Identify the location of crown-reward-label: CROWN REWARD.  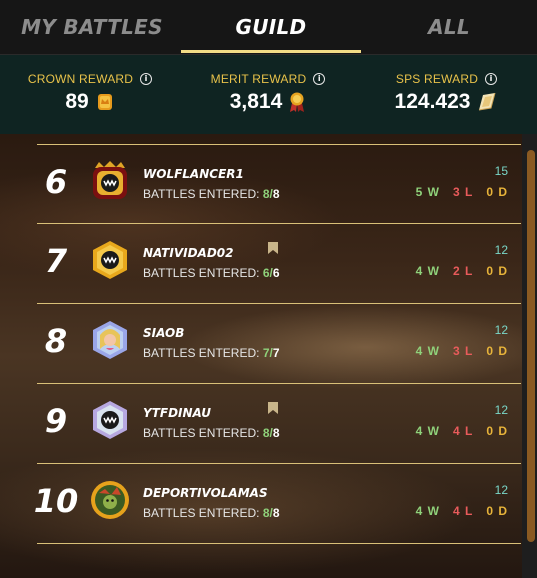
(80, 79).